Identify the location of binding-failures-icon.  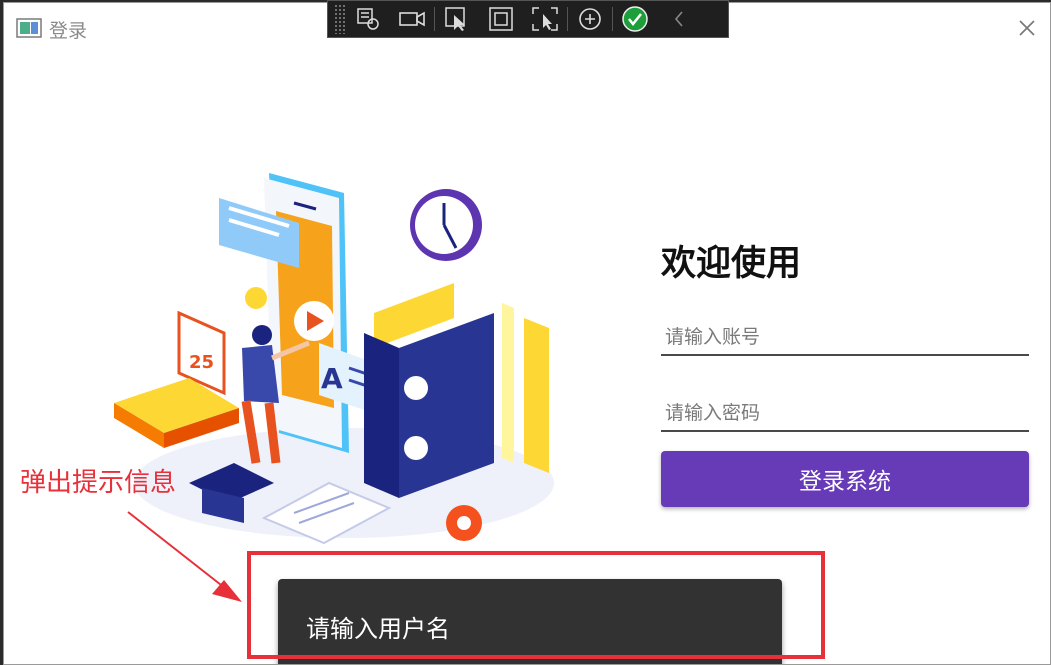
(590, 19).